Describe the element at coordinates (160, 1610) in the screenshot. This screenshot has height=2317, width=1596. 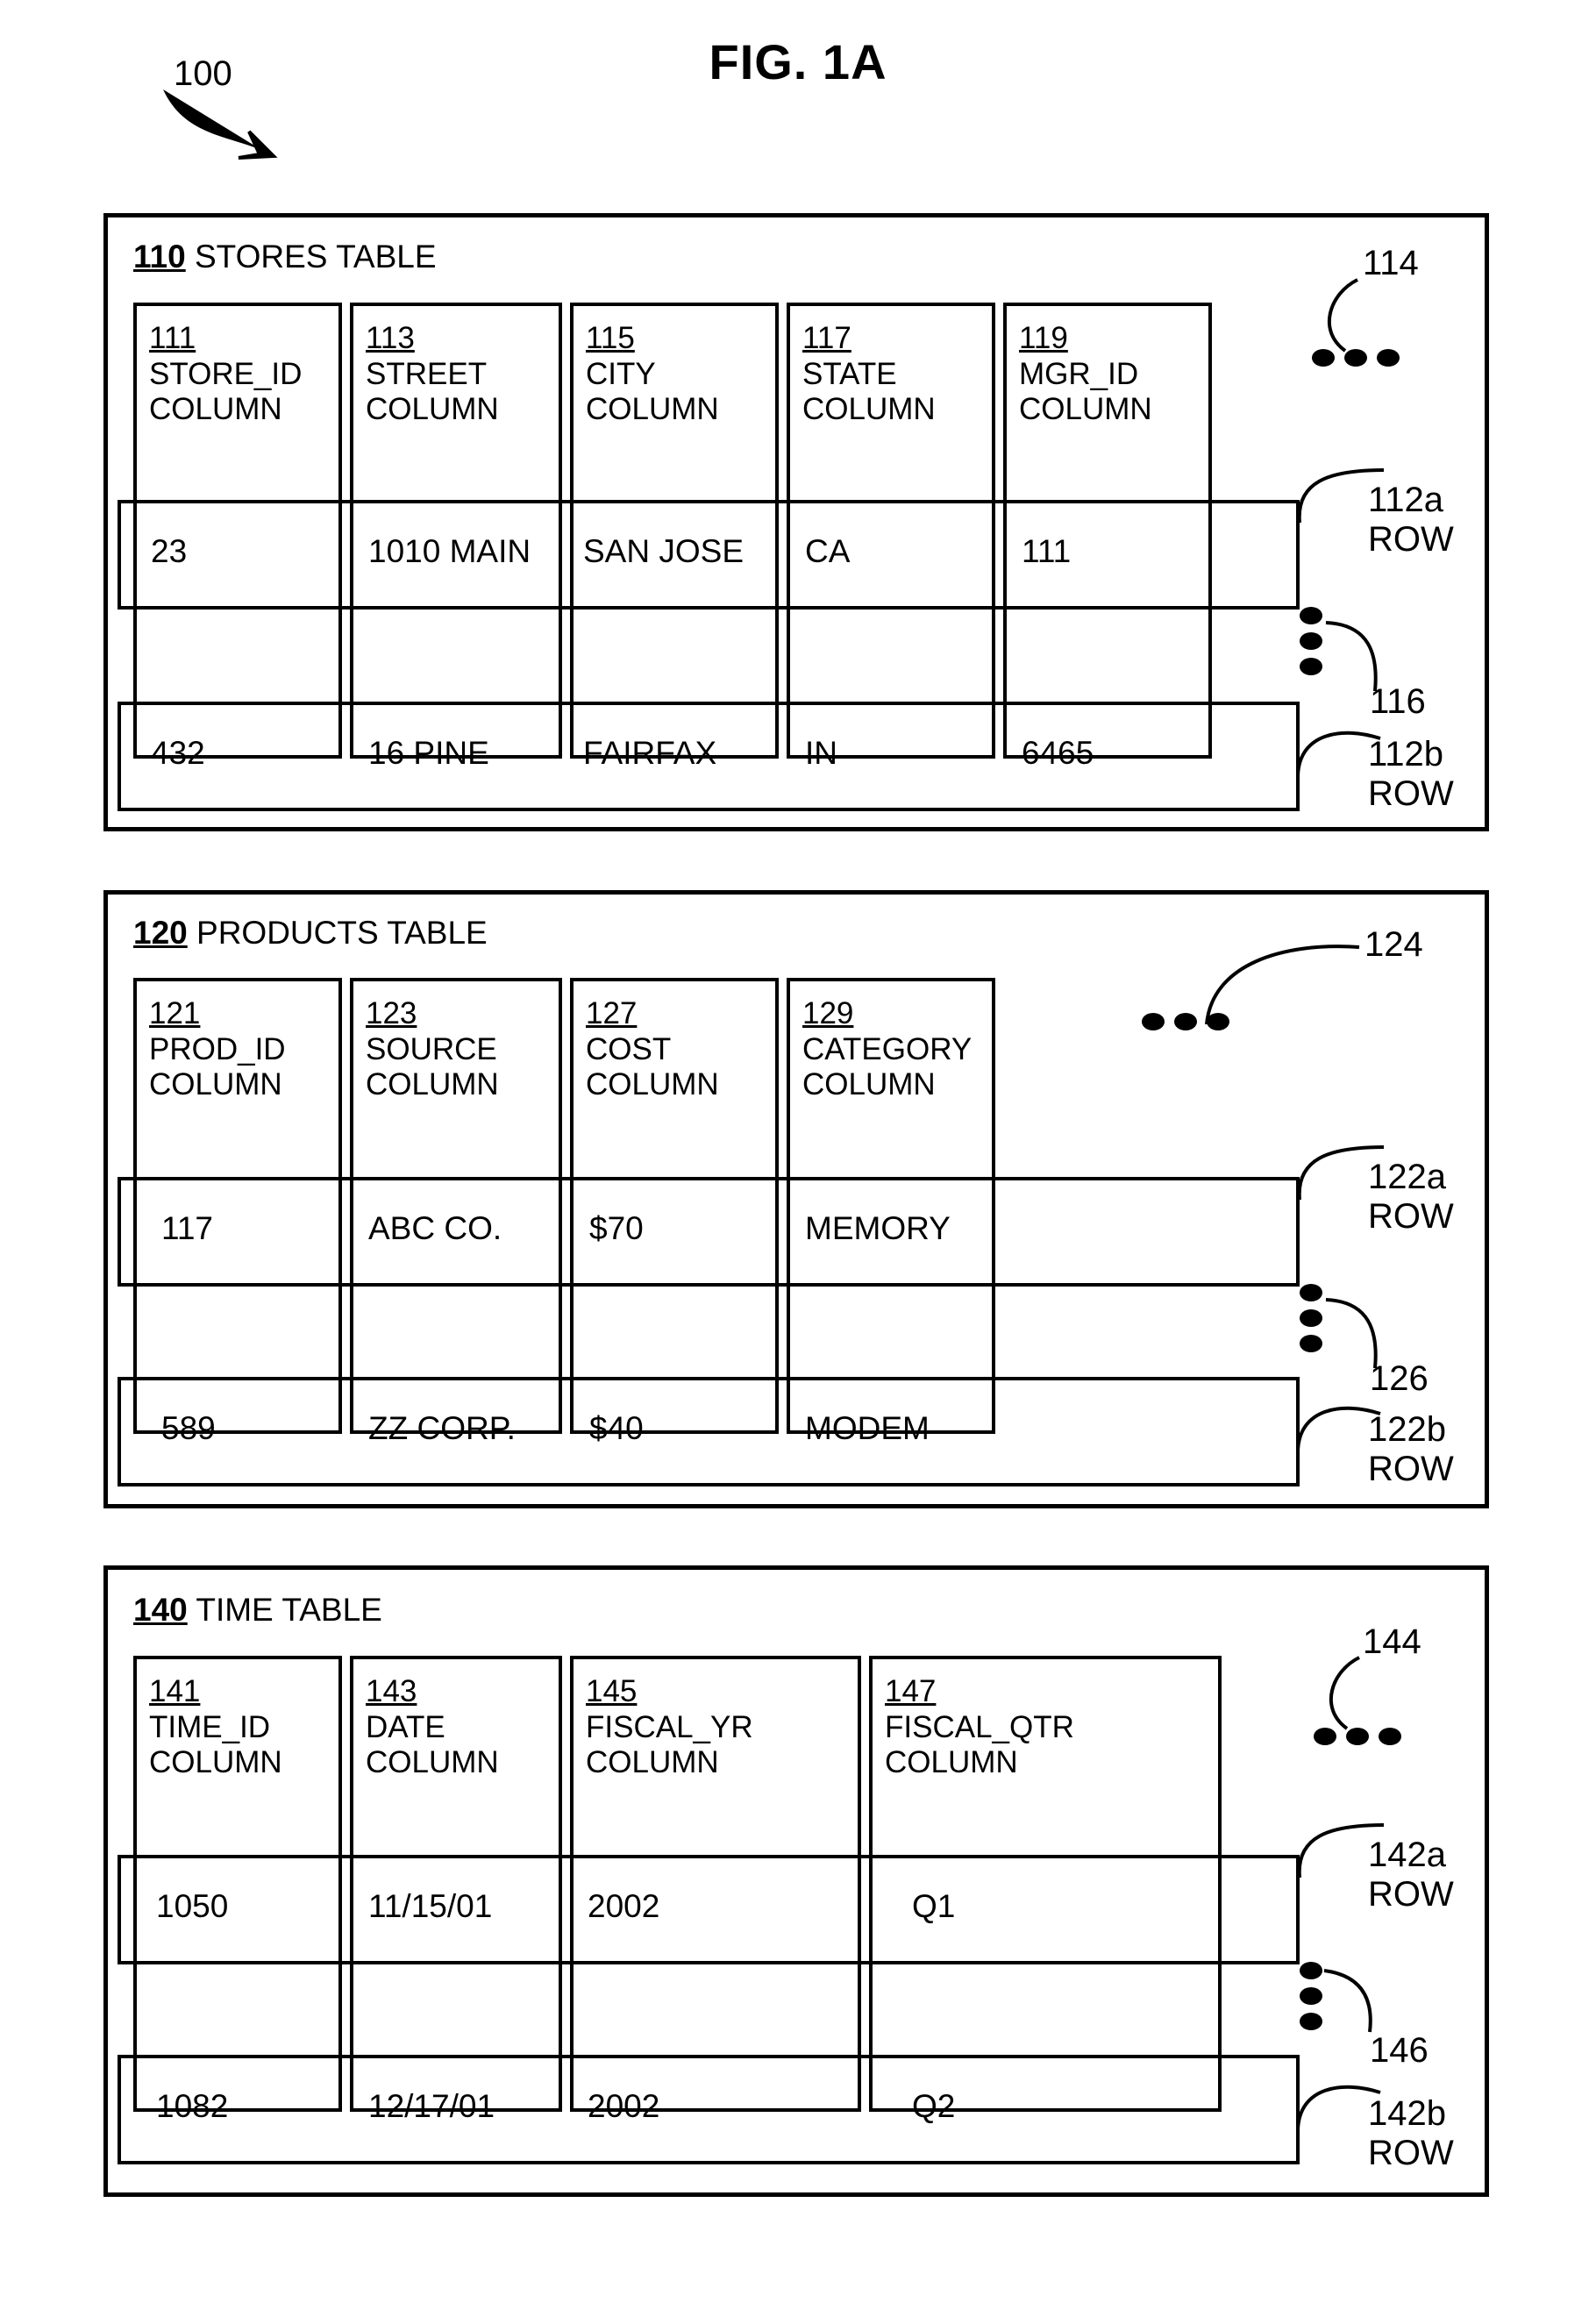
I see `time-table-ref-number: 140` at that location.